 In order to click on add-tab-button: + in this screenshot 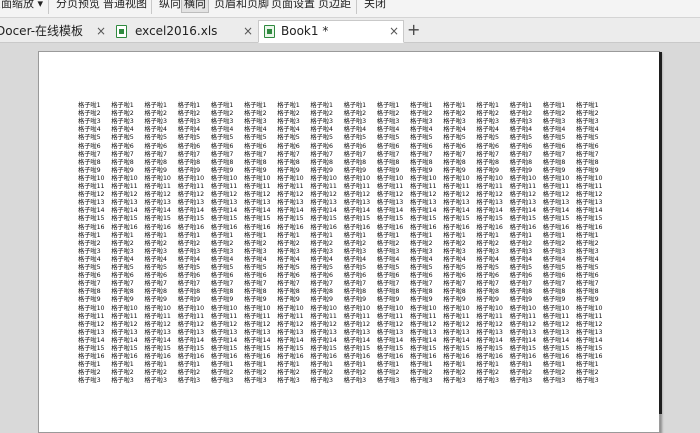, I will do `click(413, 30)`.